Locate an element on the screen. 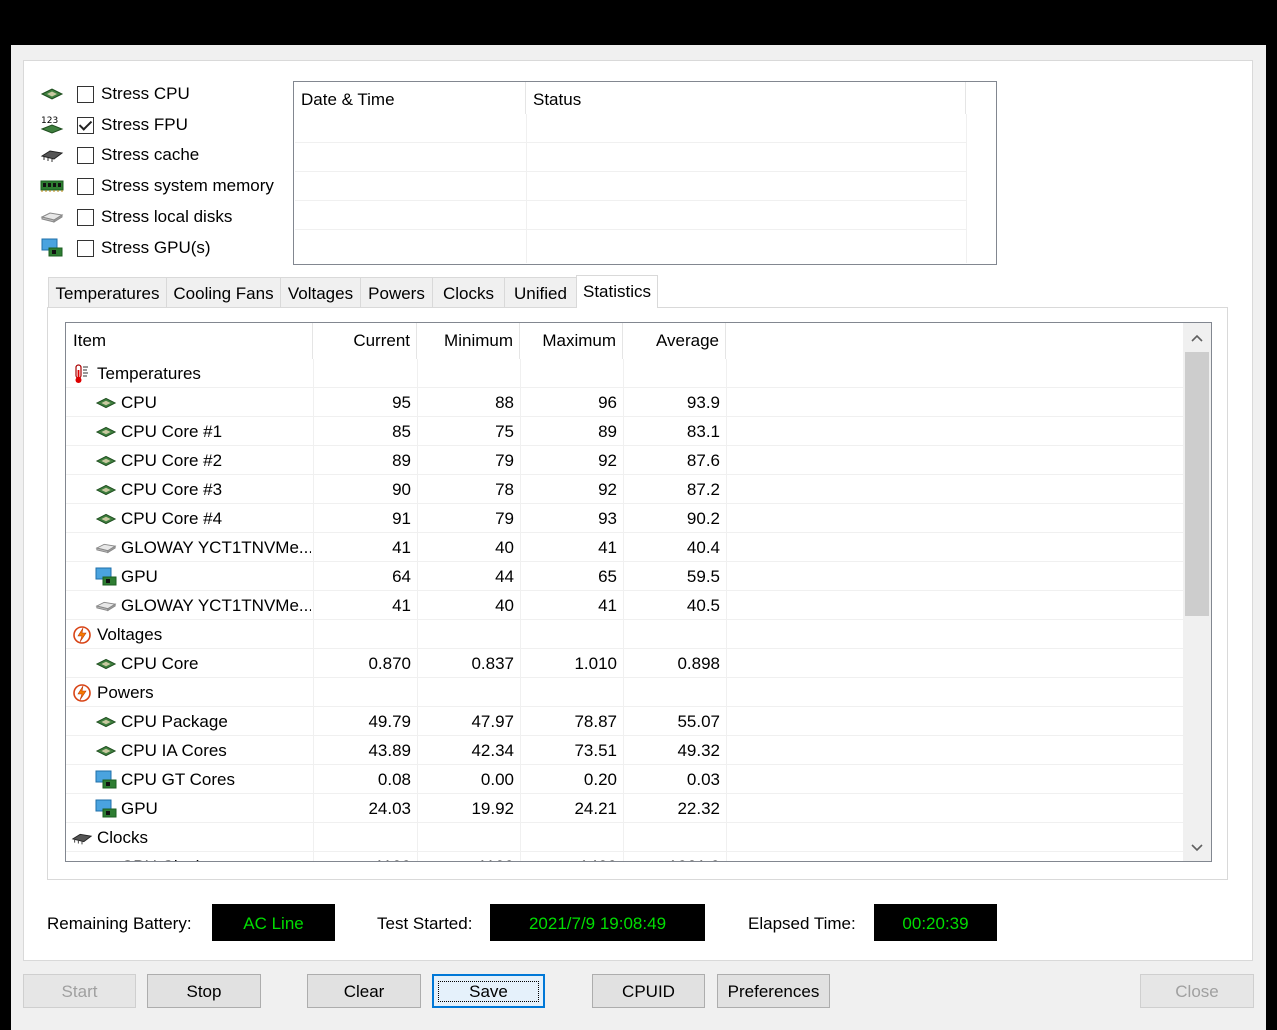 The width and height of the screenshot is (1277, 1030). clear-button: Clear is located at coordinates (364, 991).